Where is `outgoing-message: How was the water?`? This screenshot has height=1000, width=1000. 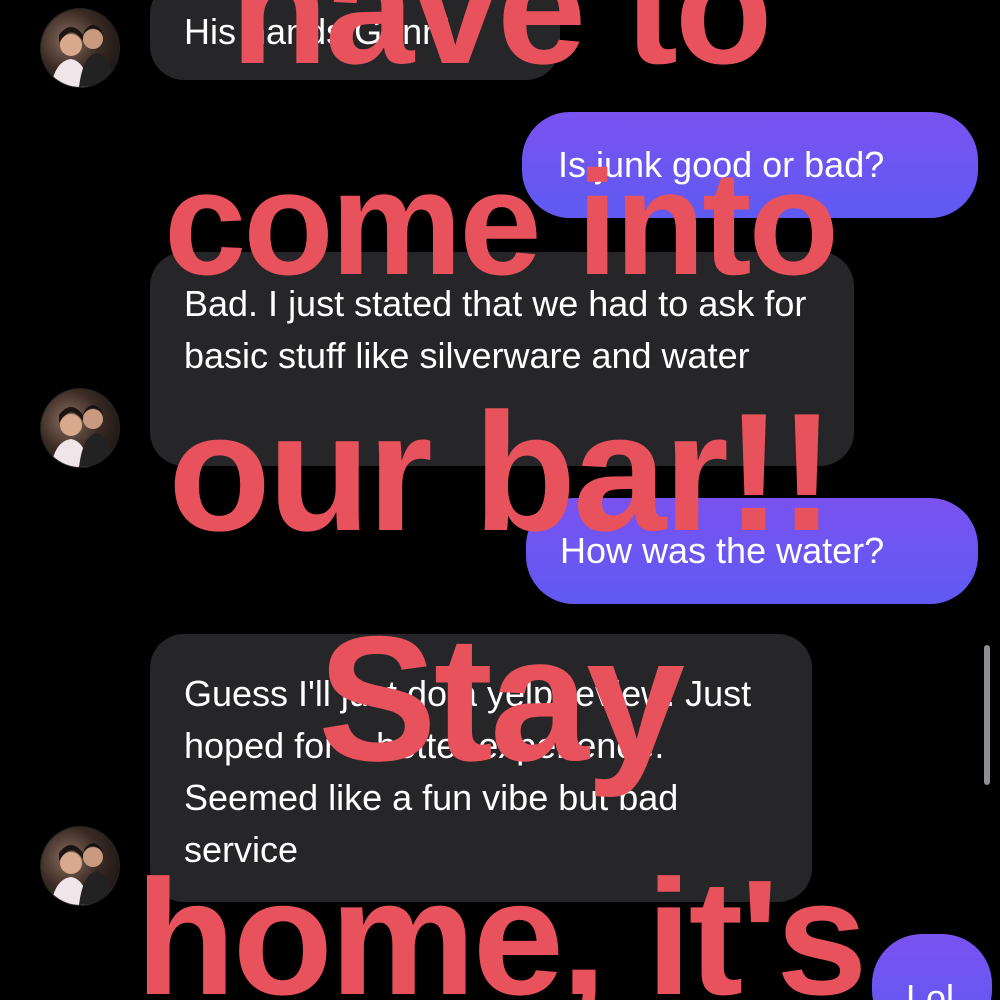 outgoing-message: How was the water? is located at coordinates (752, 551).